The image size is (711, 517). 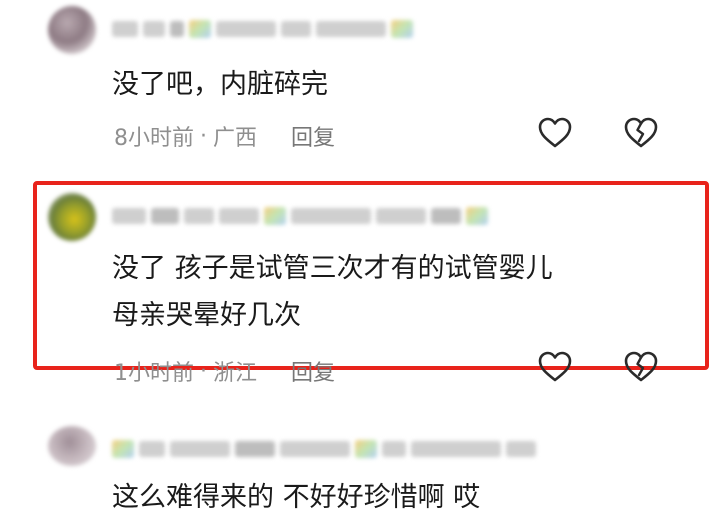 I want to click on comment-text: 没了吧，内脏碎完, so click(x=220, y=84).